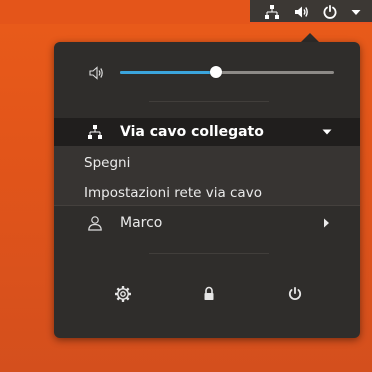 This screenshot has width=372, height=372. What do you see at coordinates (310, 37) in the screenshot?
I see `menu-pointer` at bounding box center [310, 37].